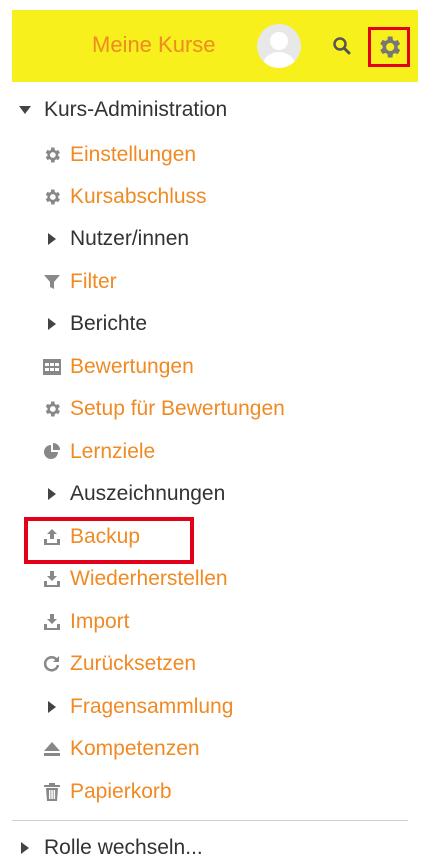  I want to click on menu-item-kursabschluss: Kursabschluss, so click(123, 197).